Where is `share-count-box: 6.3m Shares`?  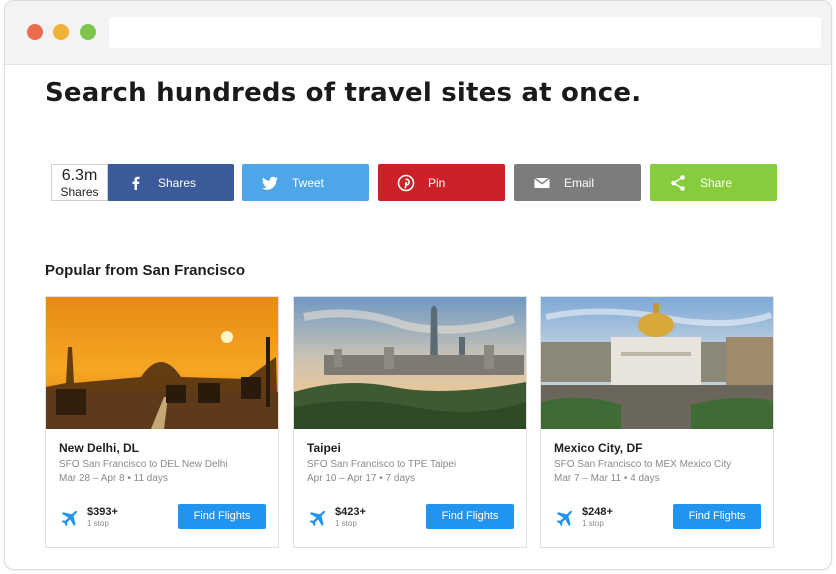
share-count-box: 6.3m Shares is located at coordinates (79, 182).